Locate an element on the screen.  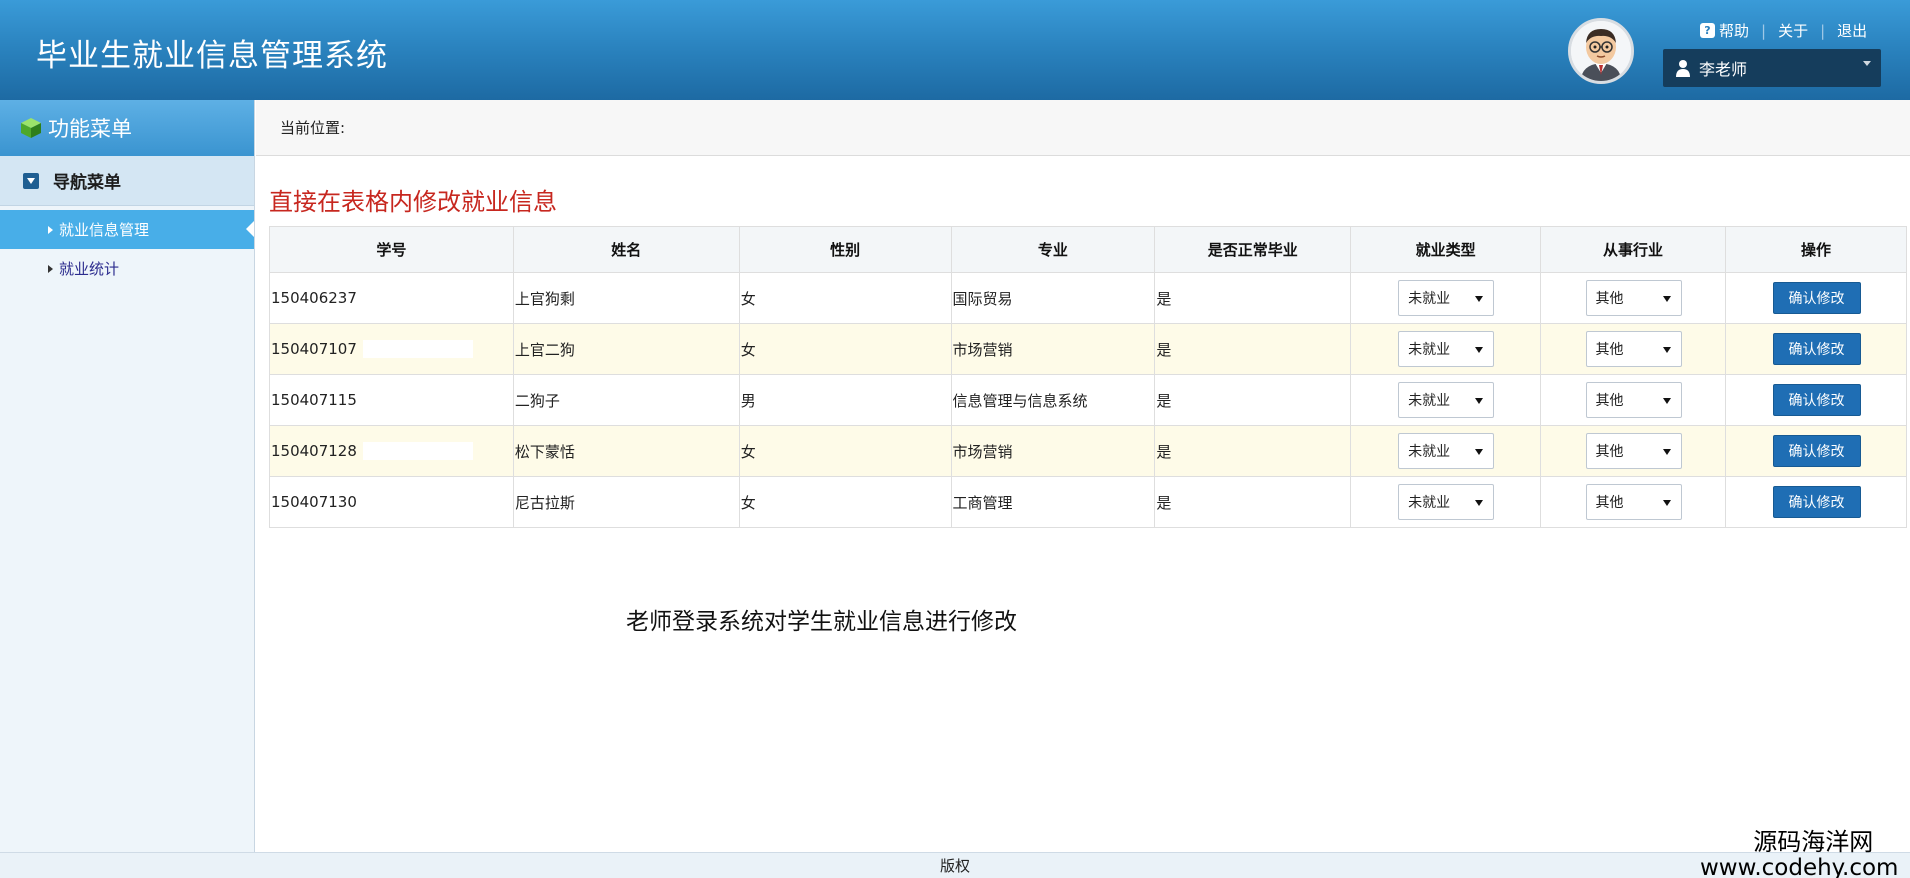
help-icon: ? is located at coordinates (1707, 30).